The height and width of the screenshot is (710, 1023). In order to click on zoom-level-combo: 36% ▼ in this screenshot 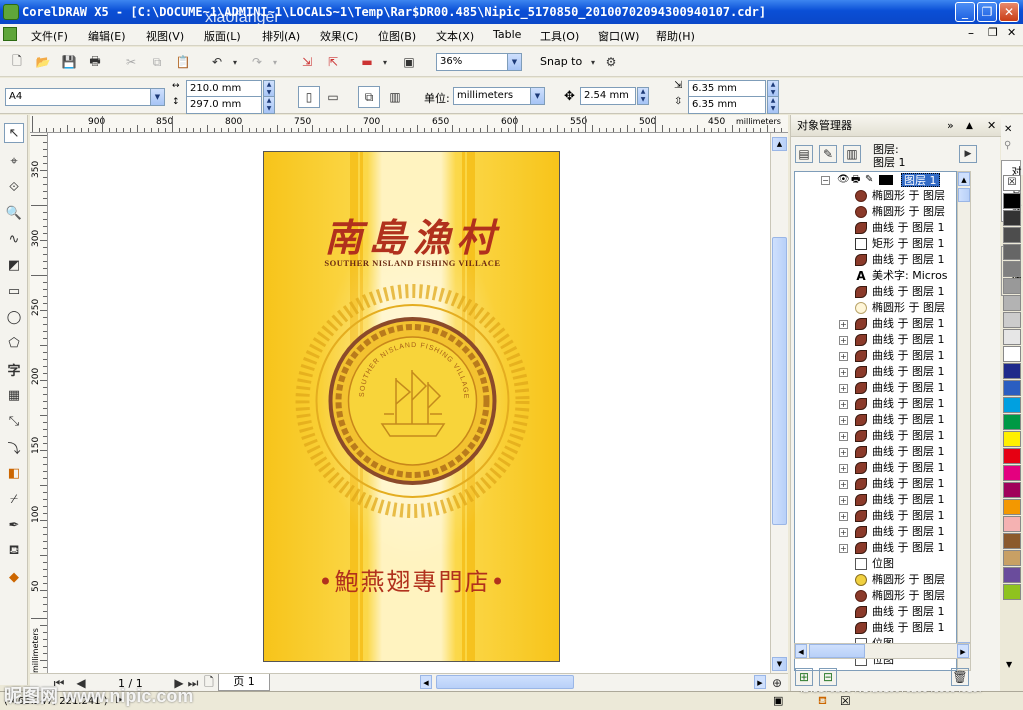, I will do `click(479, 62)`.